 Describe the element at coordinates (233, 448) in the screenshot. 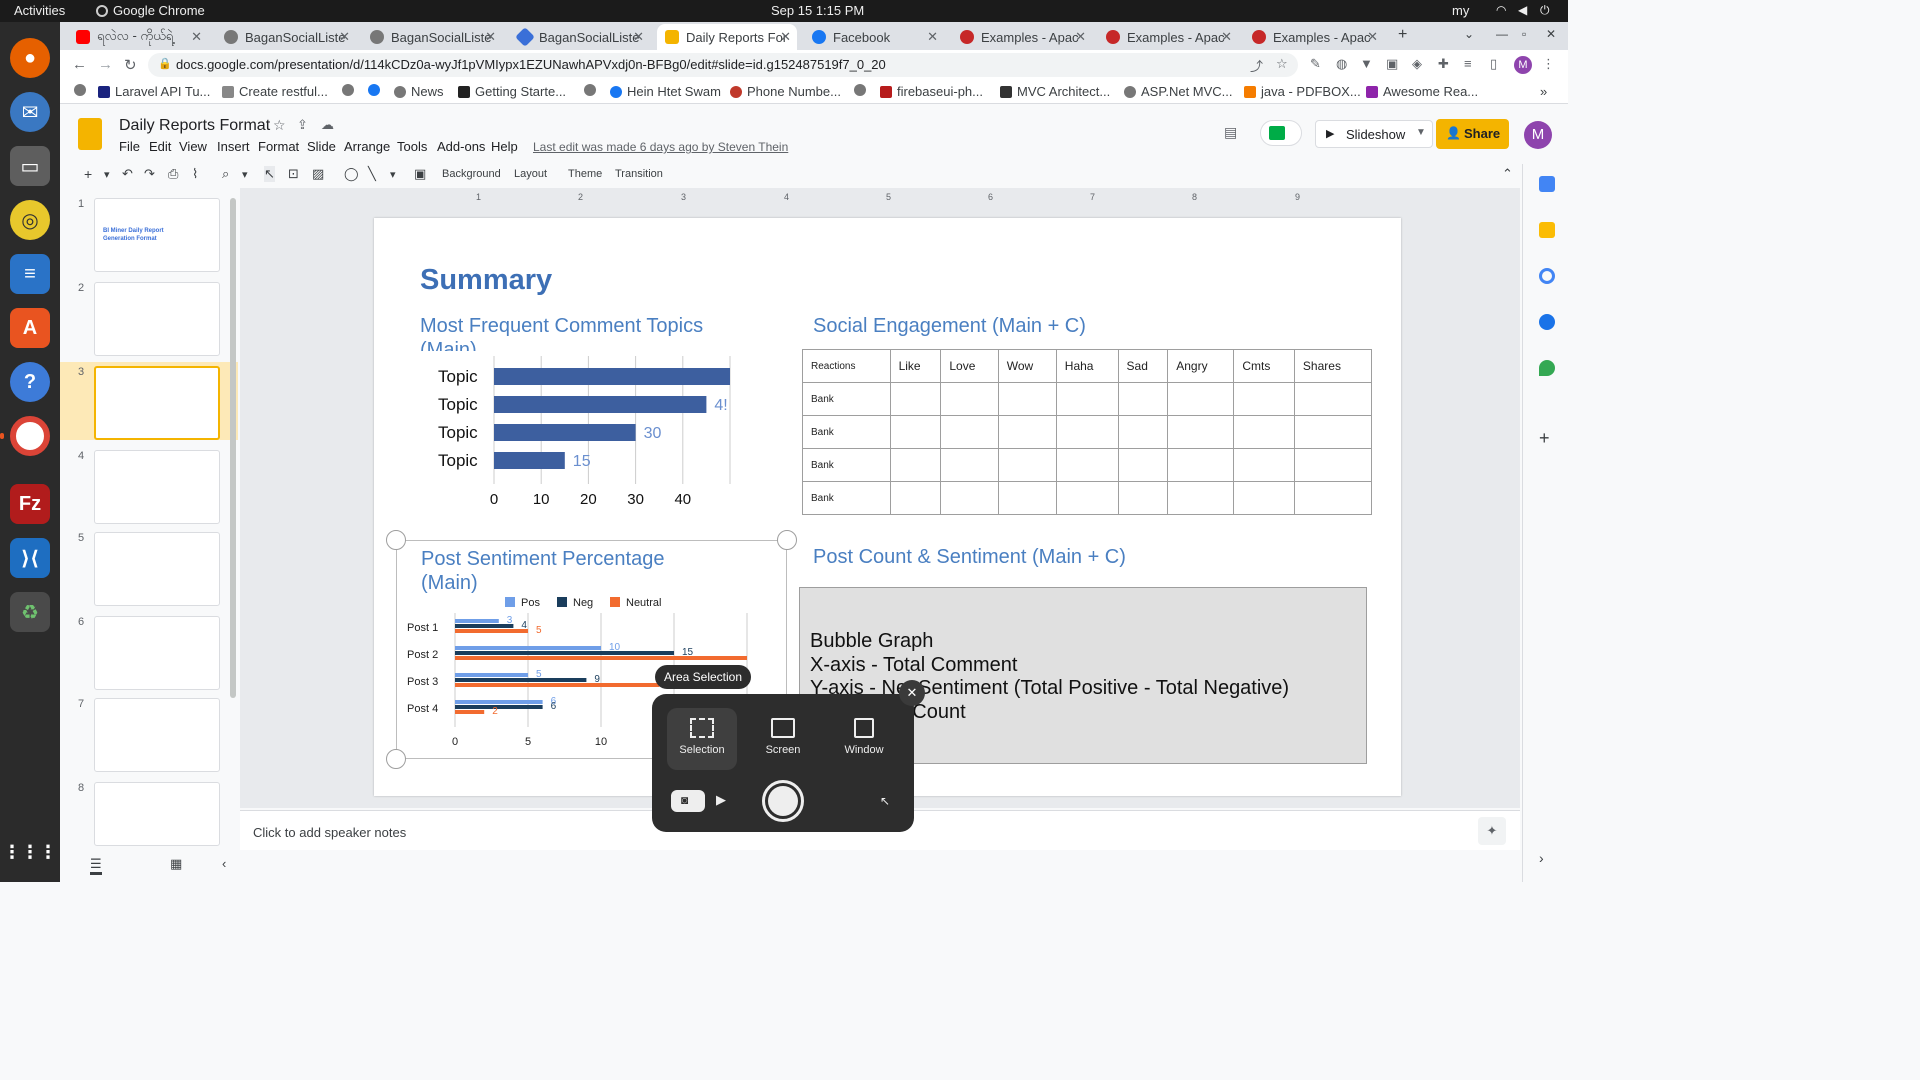

I see `filmstrip-scrollbar` at that location.